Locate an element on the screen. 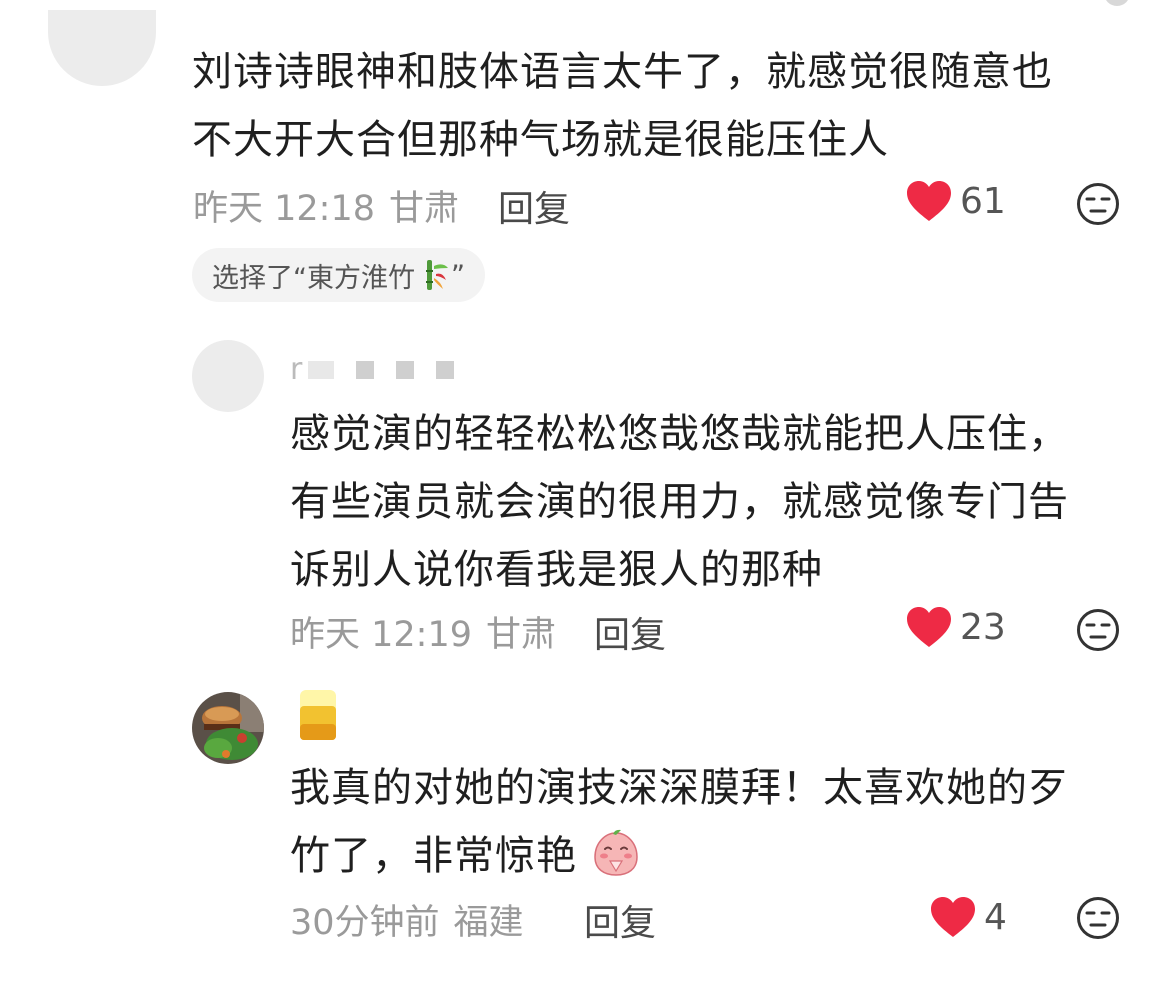 The width and height of the screenshot is (1170, 999). comment-meta: 昨天 12:19 甘肃 is located at coordinates (423, 631).